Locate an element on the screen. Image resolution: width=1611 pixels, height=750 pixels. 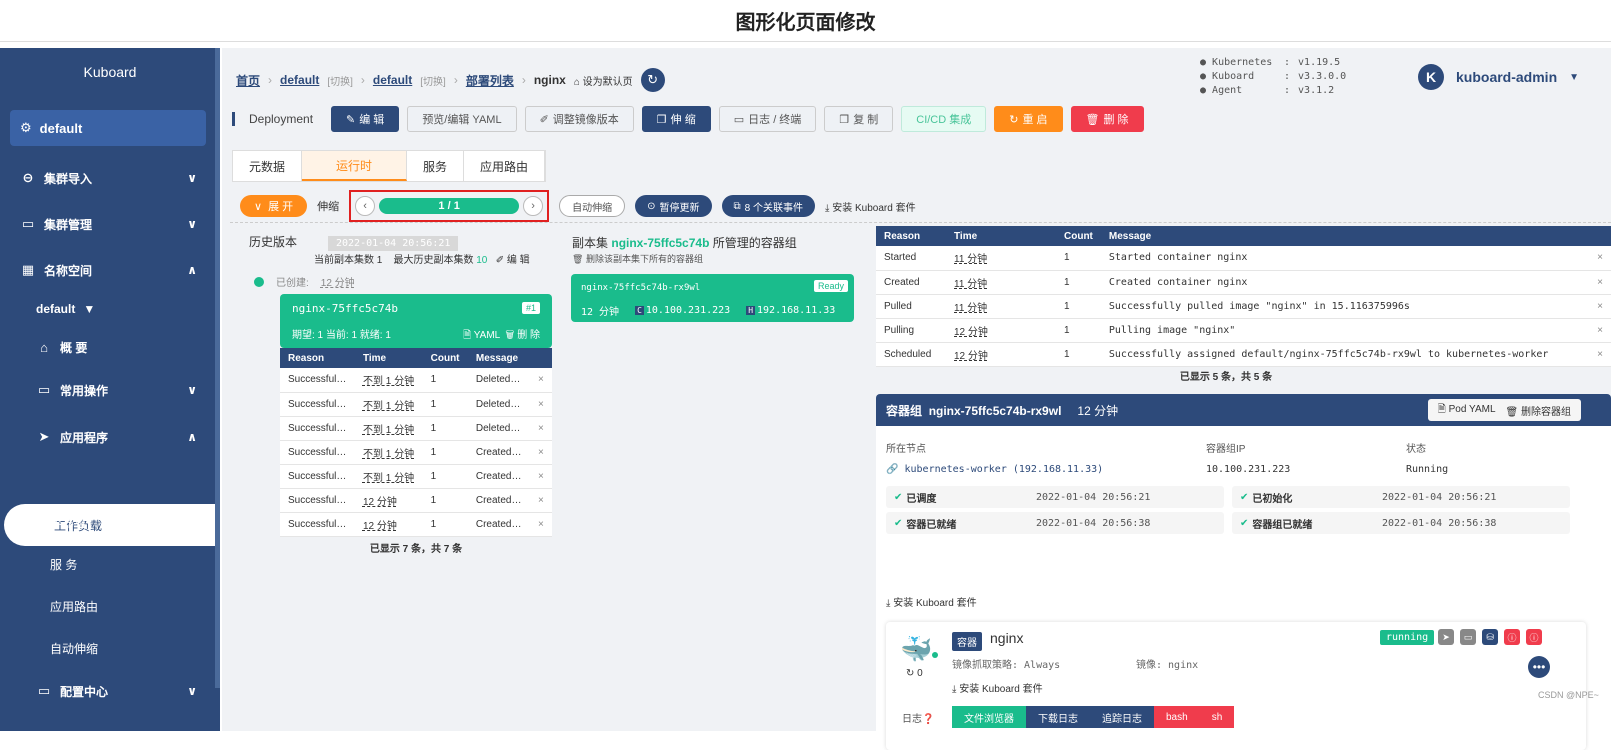
log-actions: 文件浏览器 下载日志 追踪日志 bash sh is located at coordinates (1093, 717).